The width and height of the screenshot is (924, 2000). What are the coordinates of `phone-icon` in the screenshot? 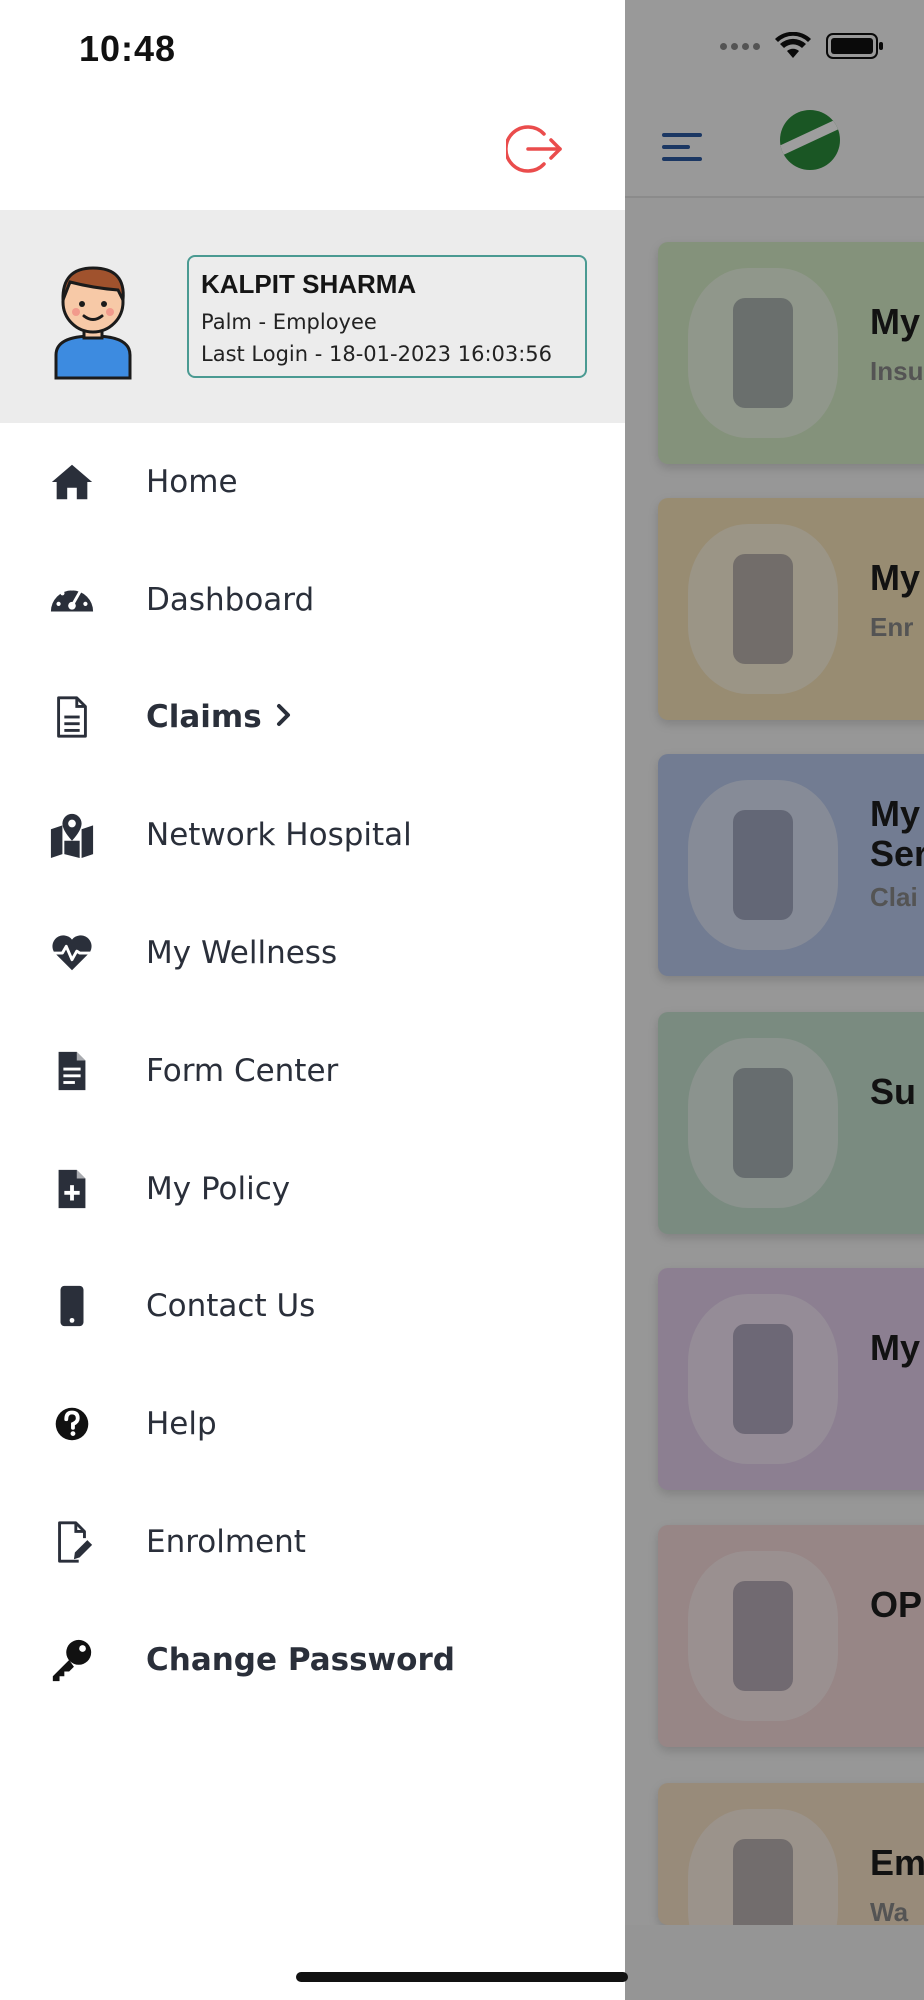 It's located at (72, 1306).